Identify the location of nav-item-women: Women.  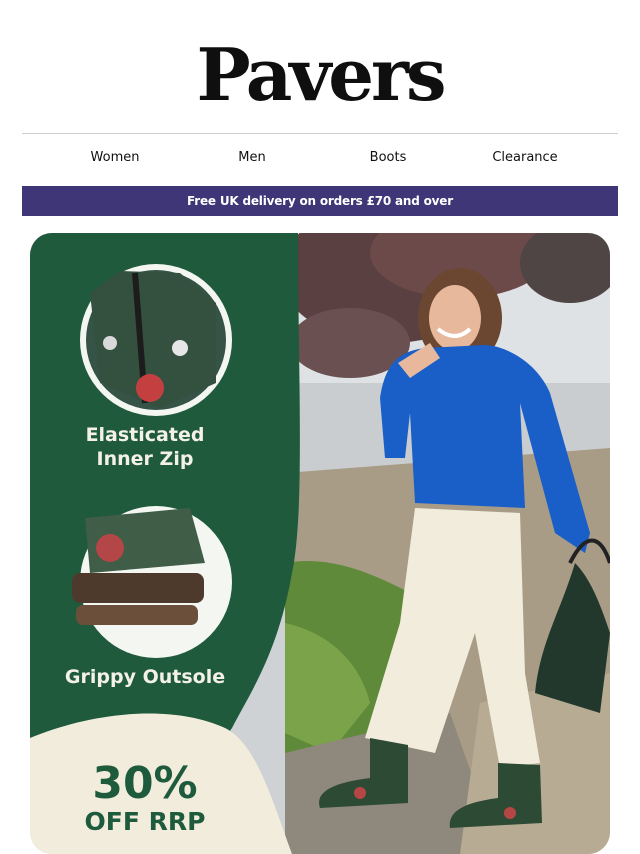
(115, 157).